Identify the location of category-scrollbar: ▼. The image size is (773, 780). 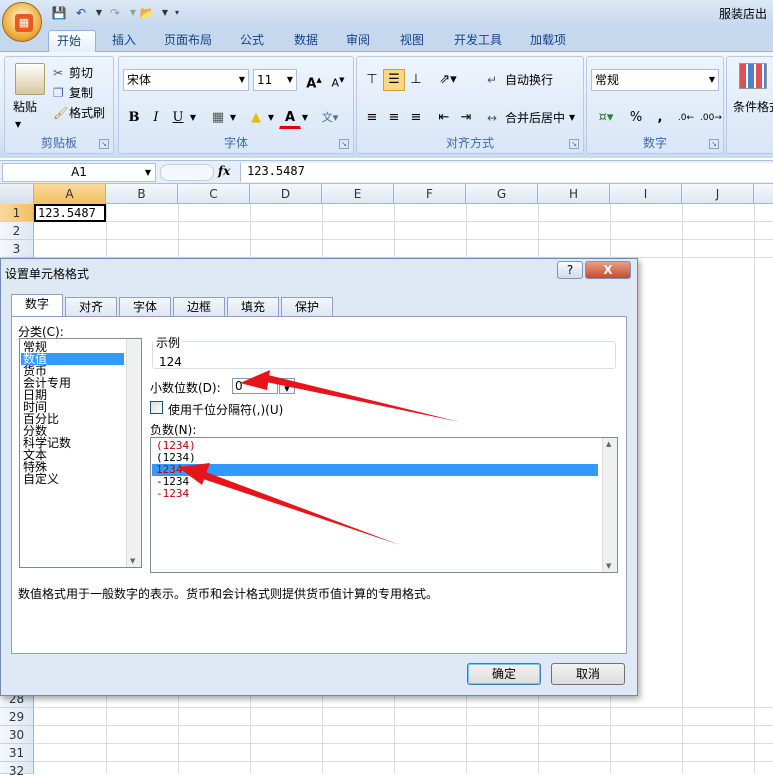
(133, 453).